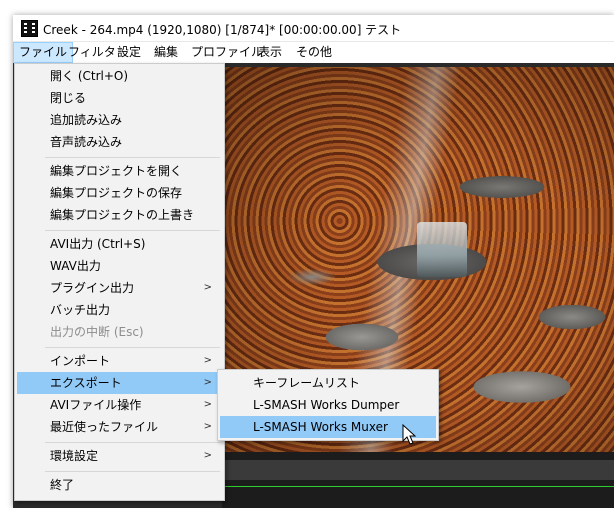 This screenshot has height=508, width=614. Describe the element at coordinates (116, 171) in the screenshot. I see `menu-item-label: 編集プロジェクトを開く` at that location.